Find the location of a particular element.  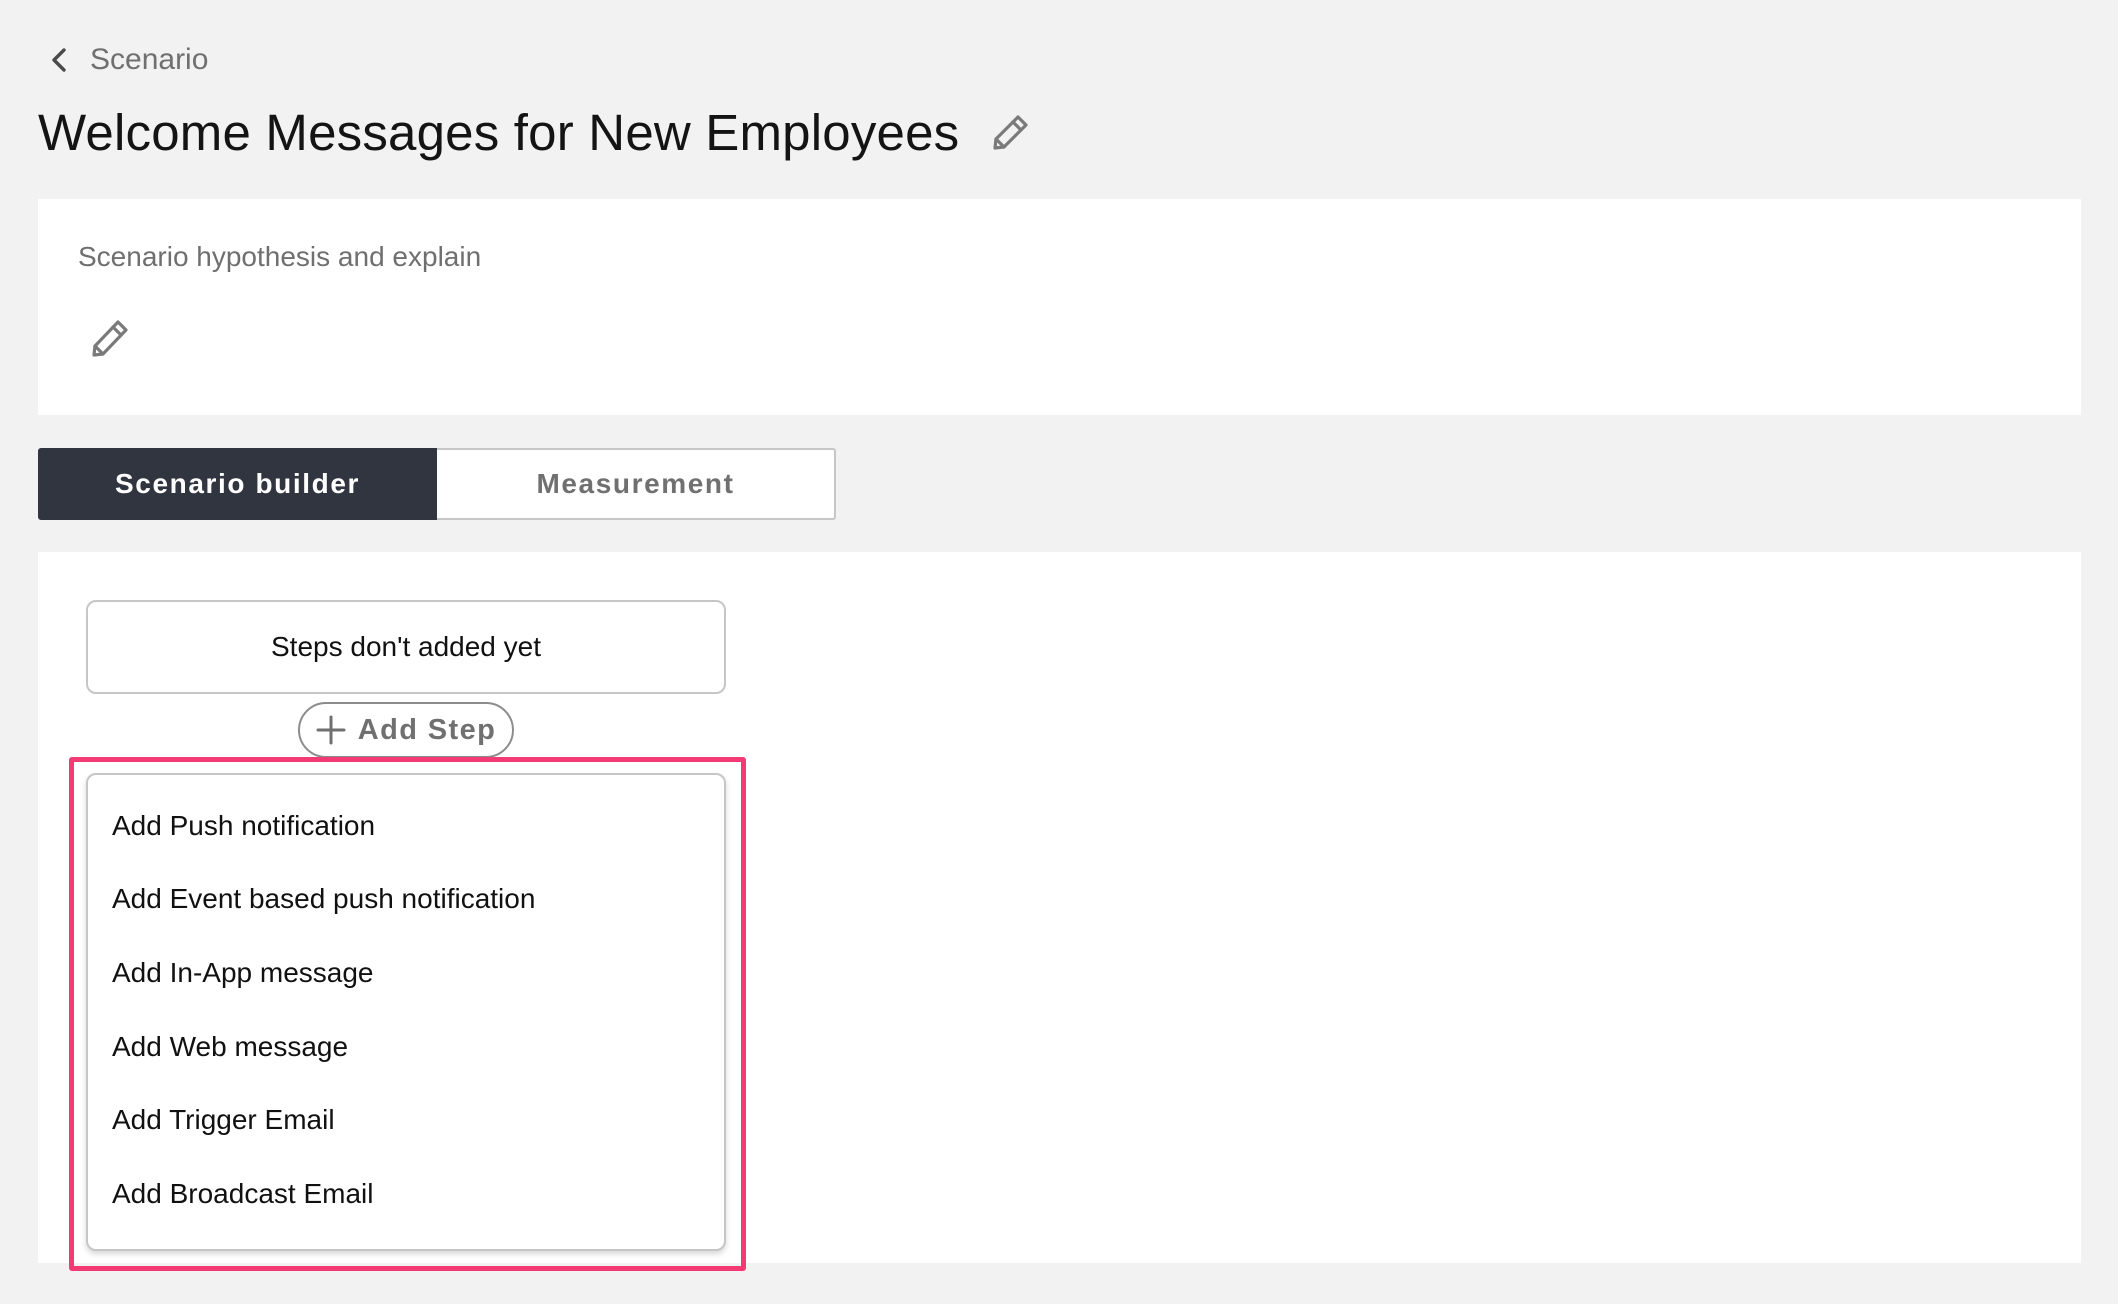

plus-icon is located at coordinates (331, 730).